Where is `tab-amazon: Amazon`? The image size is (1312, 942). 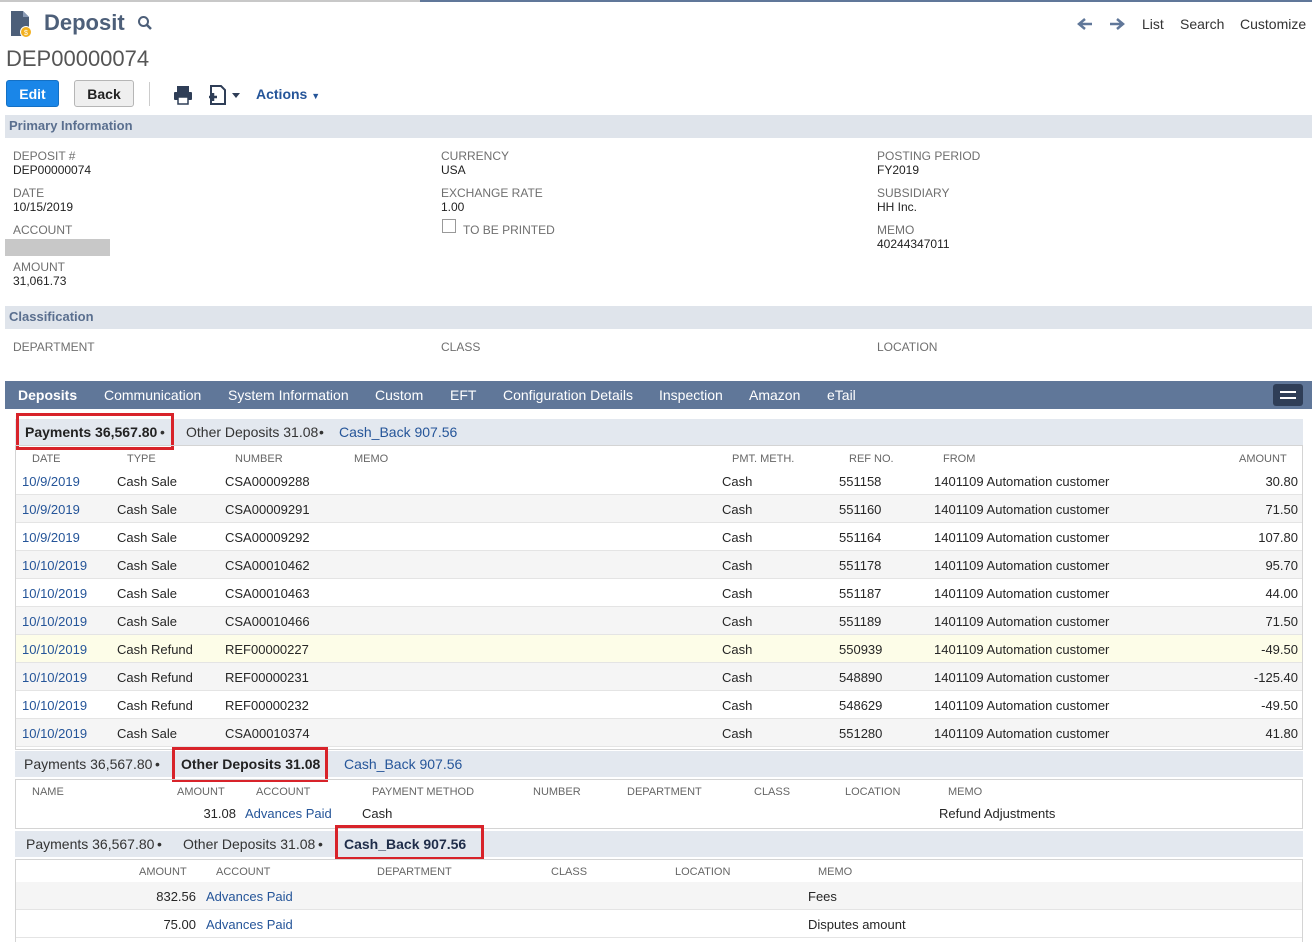 tab-amazon: Amazon is located at coordinates (774, 395).